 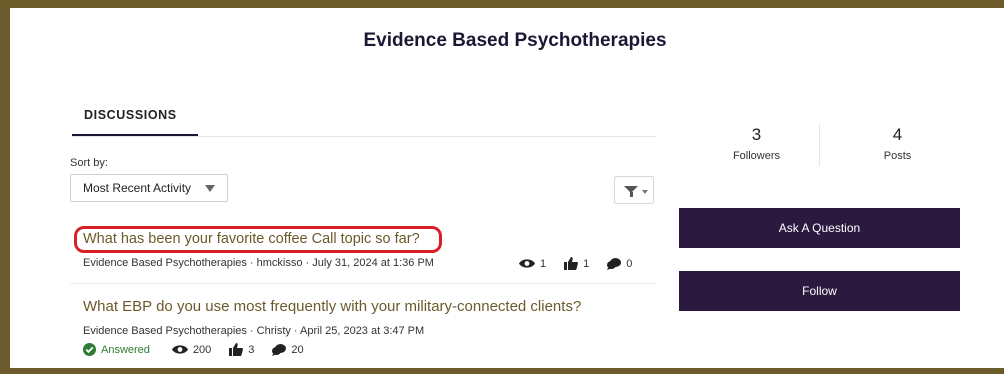 I want to click on views-count: 1, so click(x=543, y=263).